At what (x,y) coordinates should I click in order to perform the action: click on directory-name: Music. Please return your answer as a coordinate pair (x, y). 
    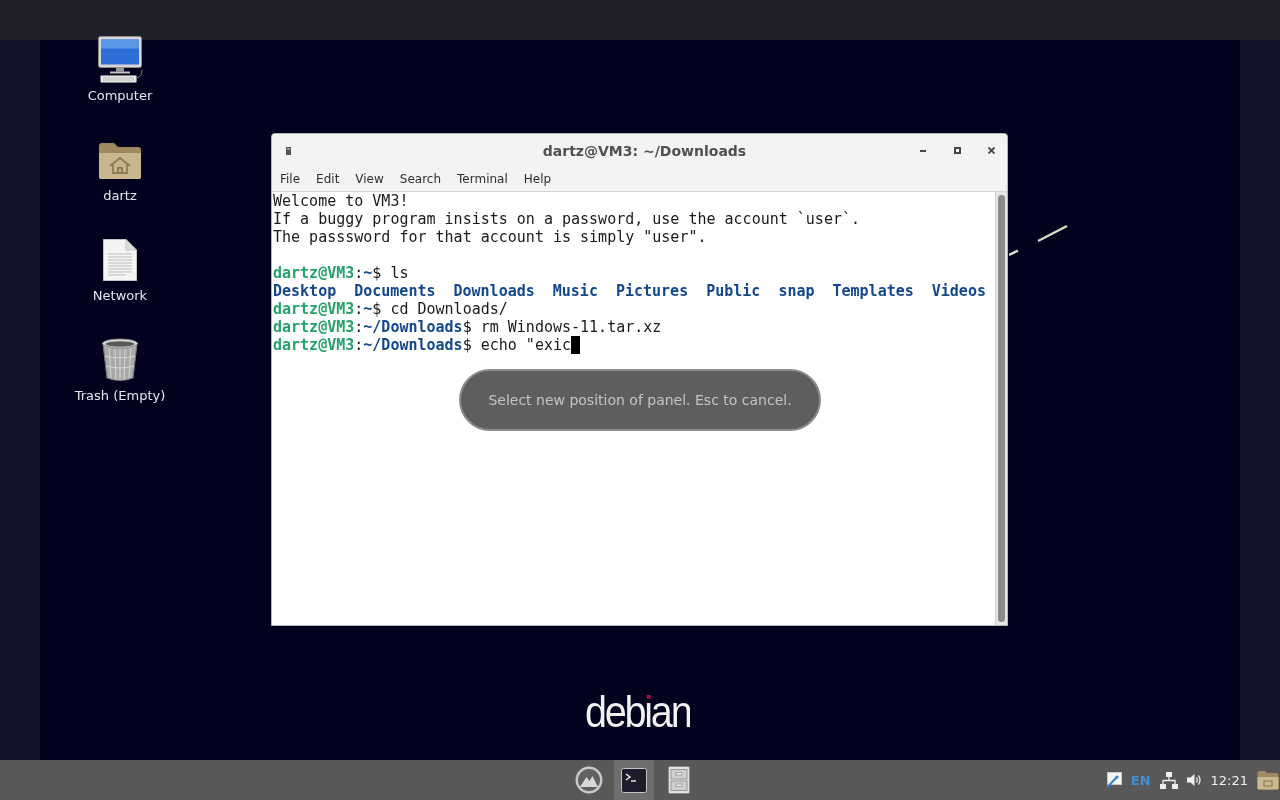
    Looking at the image, I should click on (575, 291).